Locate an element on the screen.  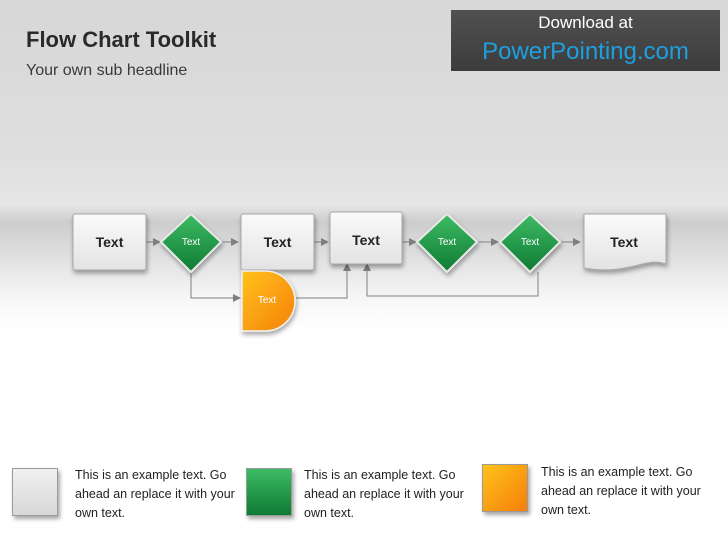
decision-2-label: Text is located at coordinates (447, 242).